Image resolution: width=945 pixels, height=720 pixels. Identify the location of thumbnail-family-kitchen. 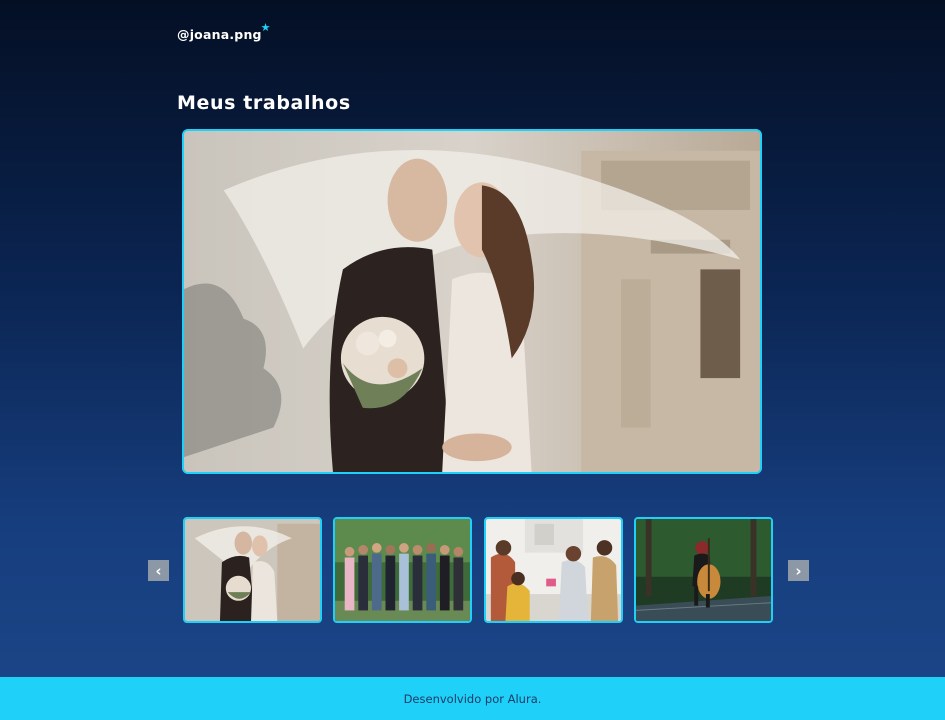
(553, 570).